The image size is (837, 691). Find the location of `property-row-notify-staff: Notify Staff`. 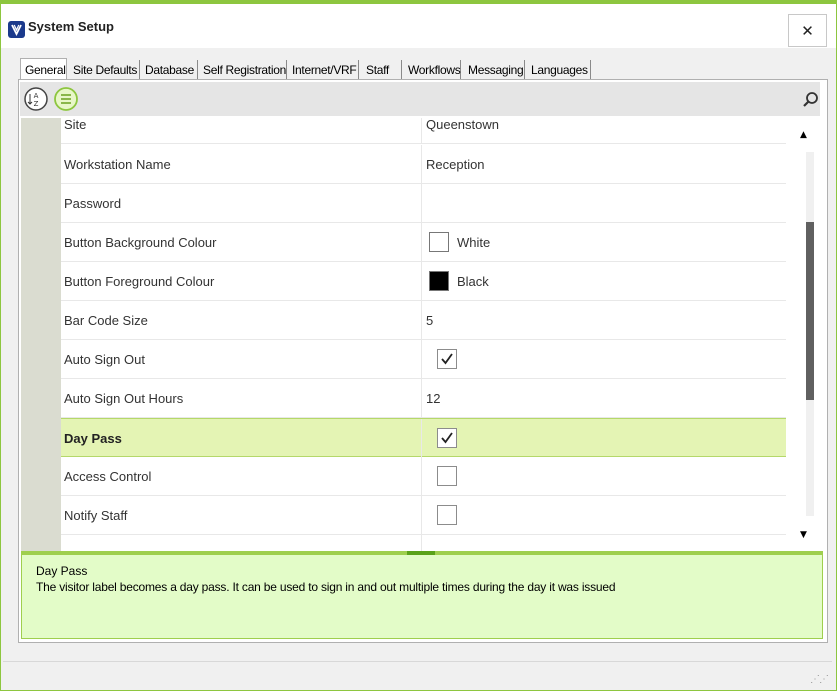

property-row-notify-staff: Notify Staff is located at coordinates (423, 515).